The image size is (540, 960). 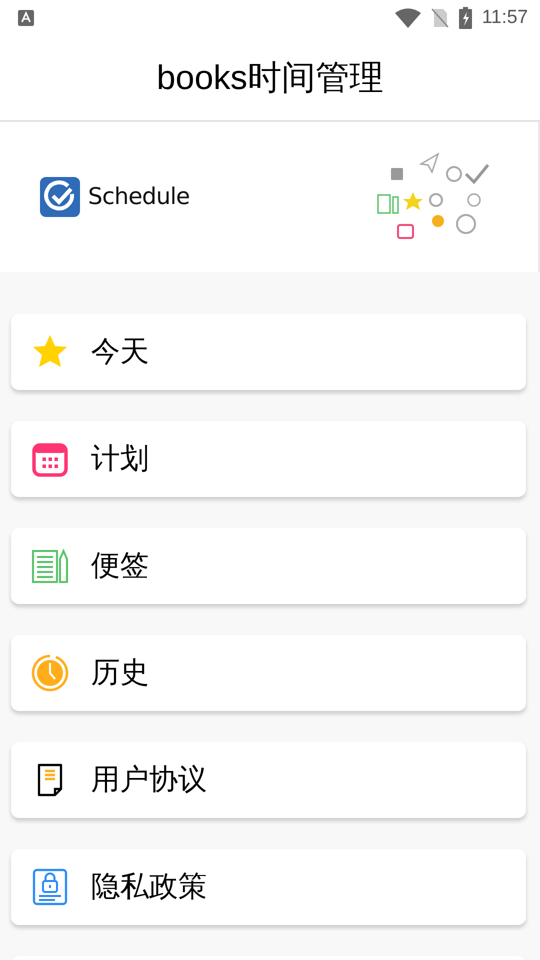 What do you see at coordinates (268, 673) in the screenshot?
I see `menu-item: 历史` at bounding box center [268, 673].